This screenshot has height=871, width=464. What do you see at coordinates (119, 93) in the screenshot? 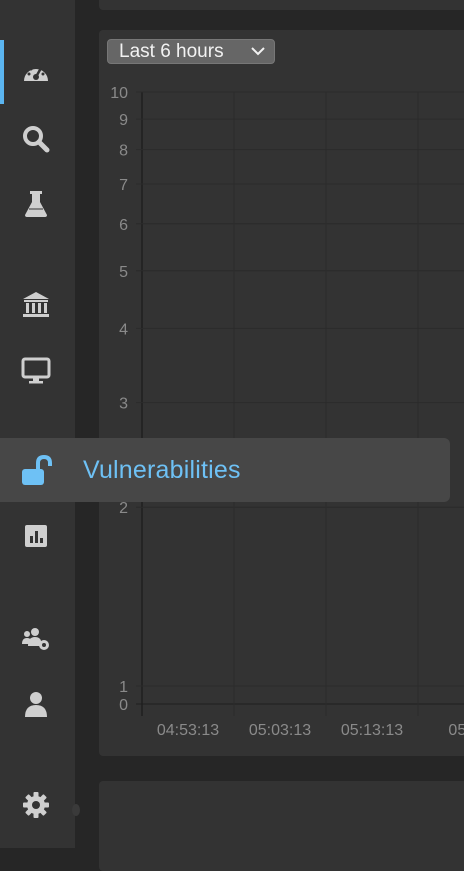
I see `y-tick-label: 10` at bounding box center [119, 93].